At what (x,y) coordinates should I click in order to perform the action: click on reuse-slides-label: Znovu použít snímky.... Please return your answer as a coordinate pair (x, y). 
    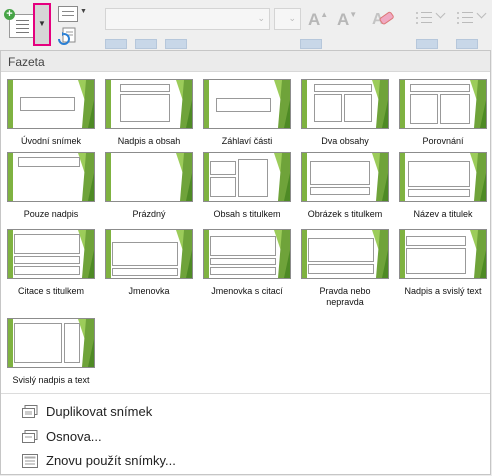
    Looking at the image, I should click on (111, 460).